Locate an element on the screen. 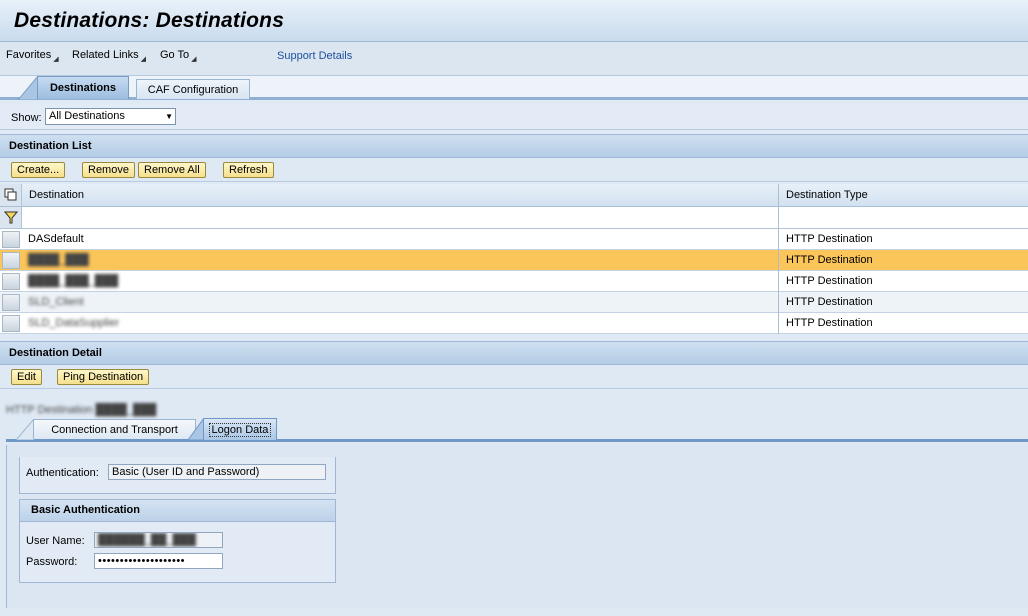 This screenshot has width=1028, height=616. destination-list-header: Destination List is located at coordinates (514, 146).